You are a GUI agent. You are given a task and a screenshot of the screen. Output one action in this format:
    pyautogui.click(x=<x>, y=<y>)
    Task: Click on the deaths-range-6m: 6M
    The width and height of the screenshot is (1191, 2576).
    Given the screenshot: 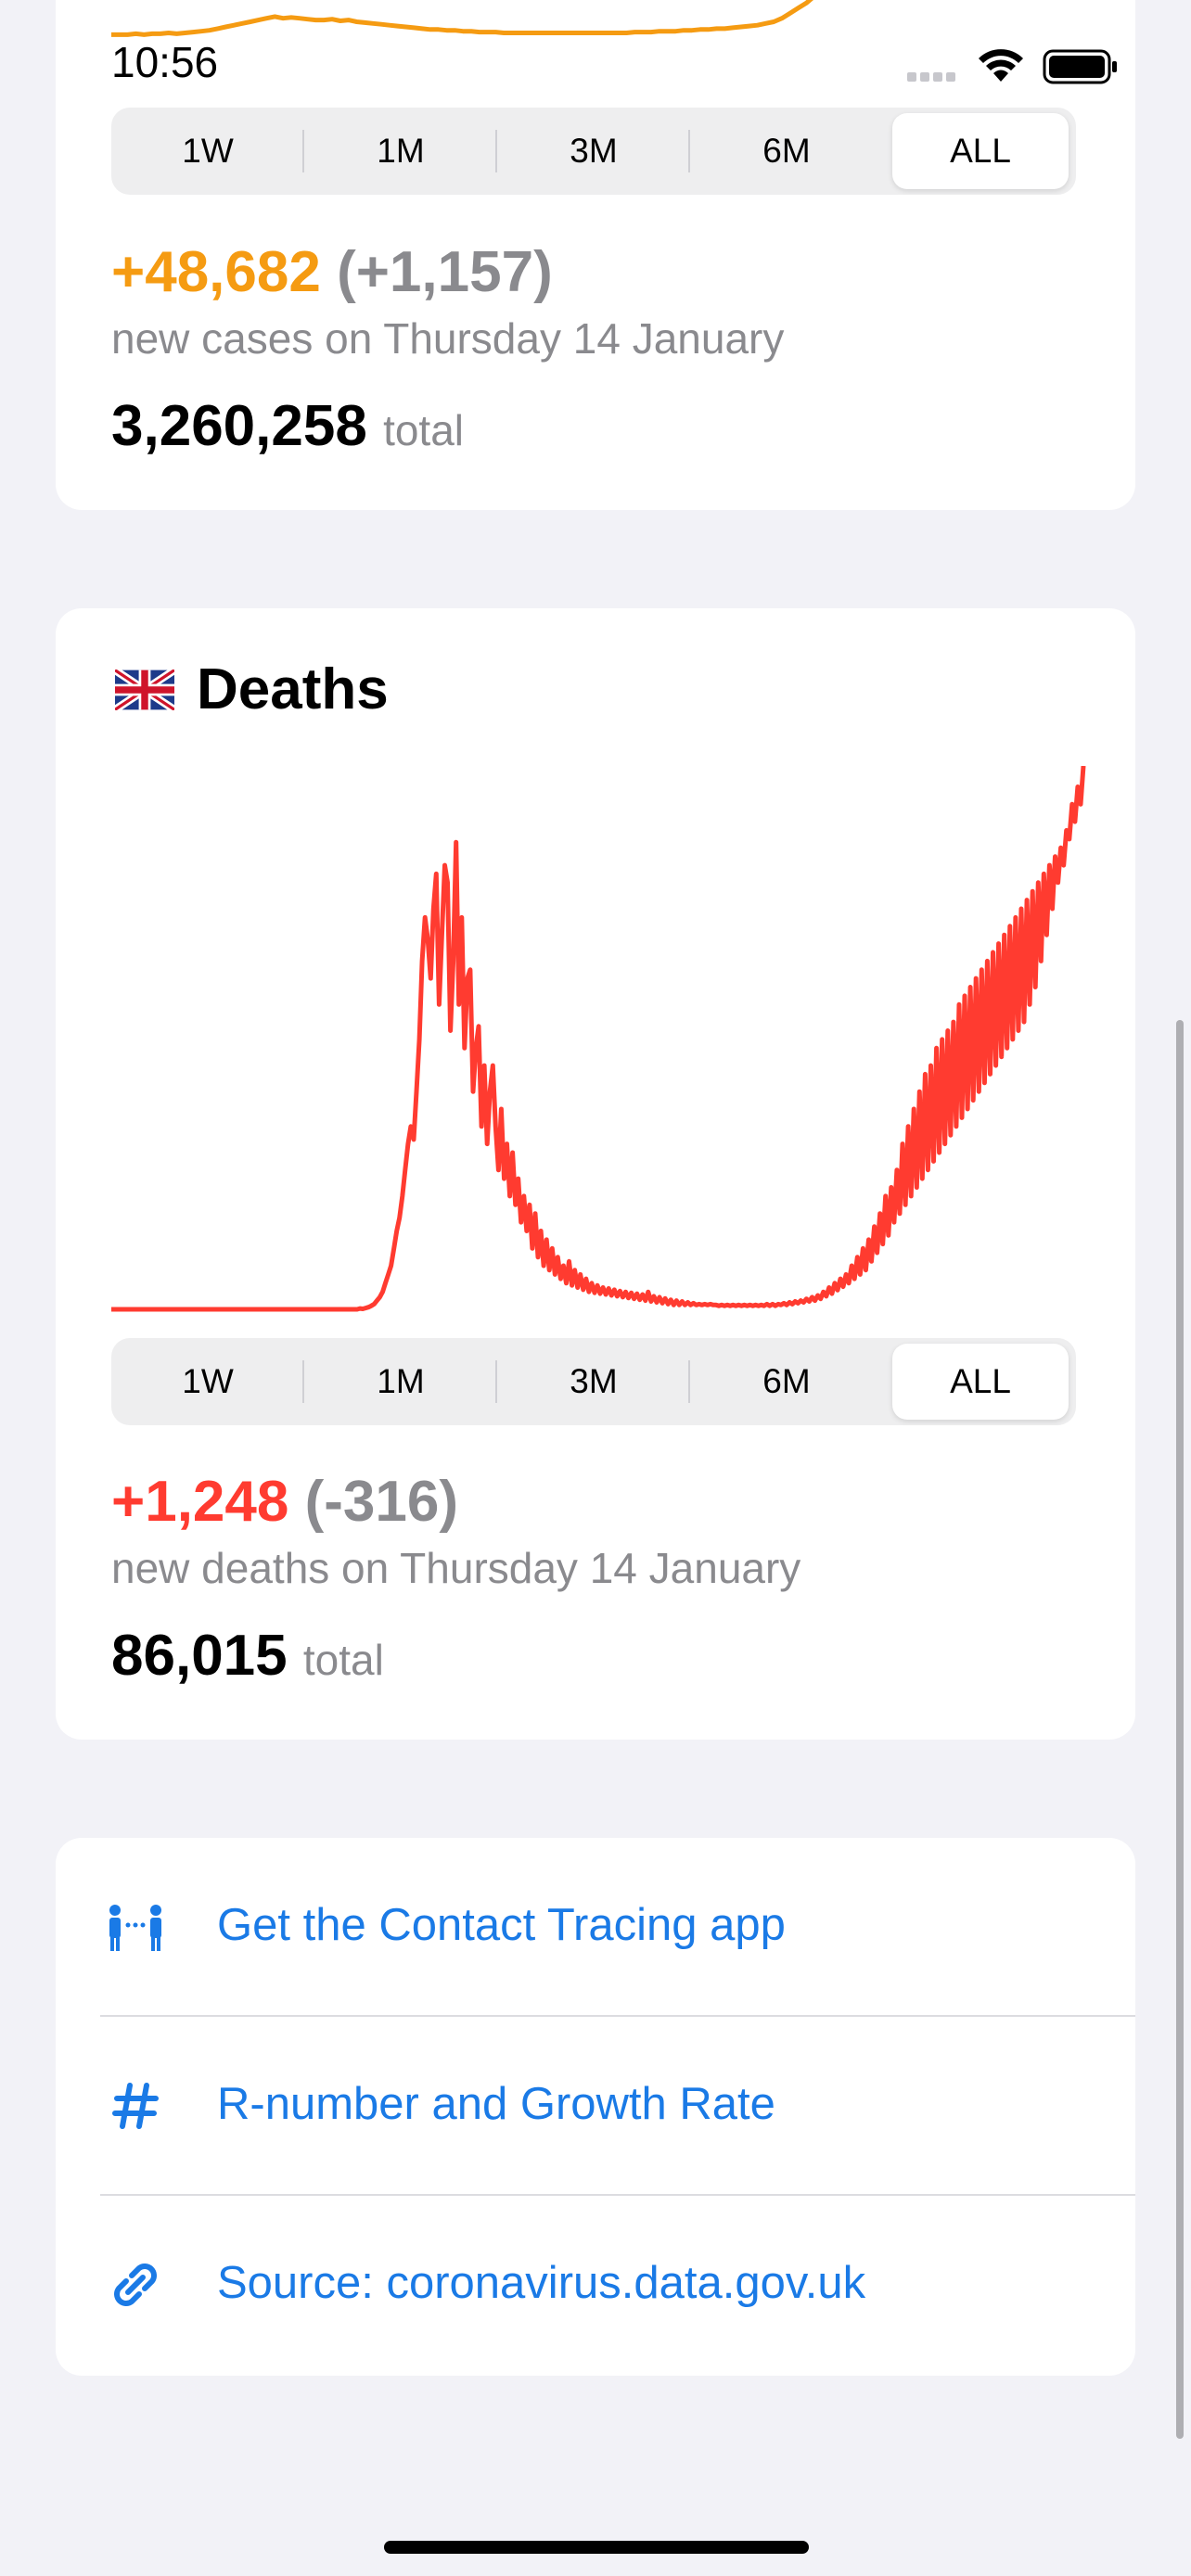 What is the action you would take?
    pyautogui.click(x=786, y=1381)
    